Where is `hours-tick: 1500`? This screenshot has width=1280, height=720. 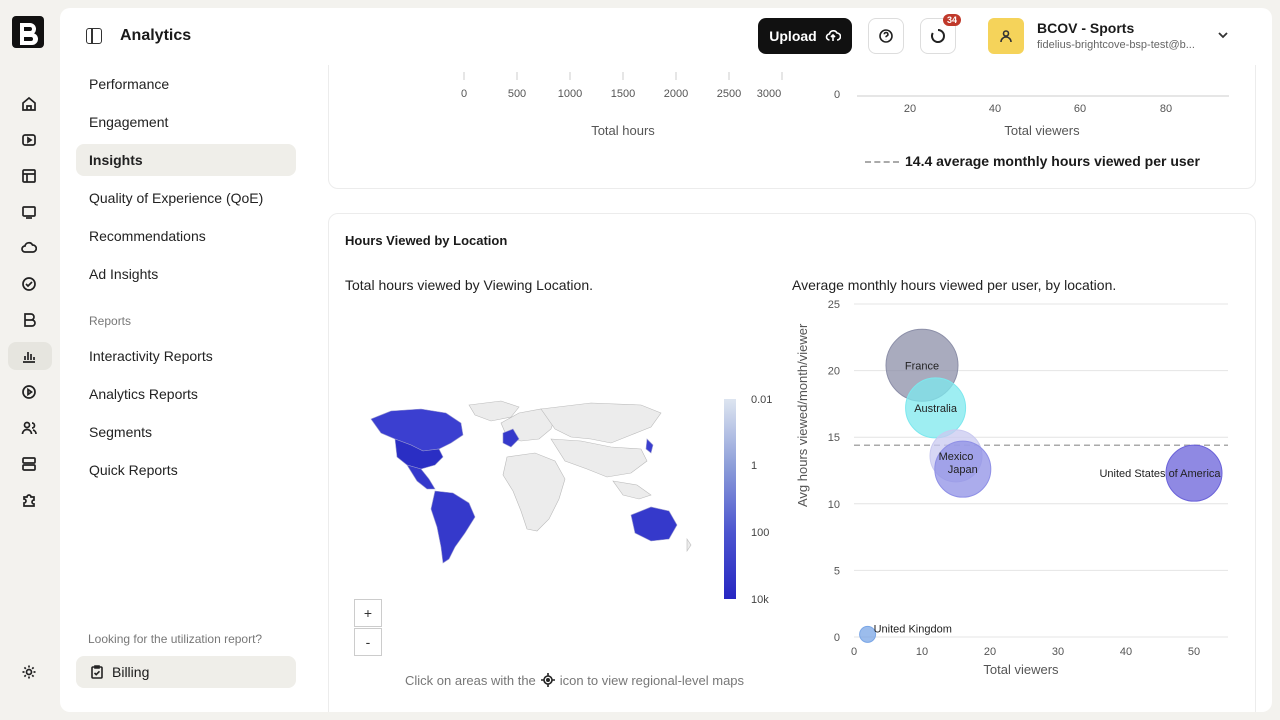
hours-tick: 1500 is located at coordinates (623, 94).